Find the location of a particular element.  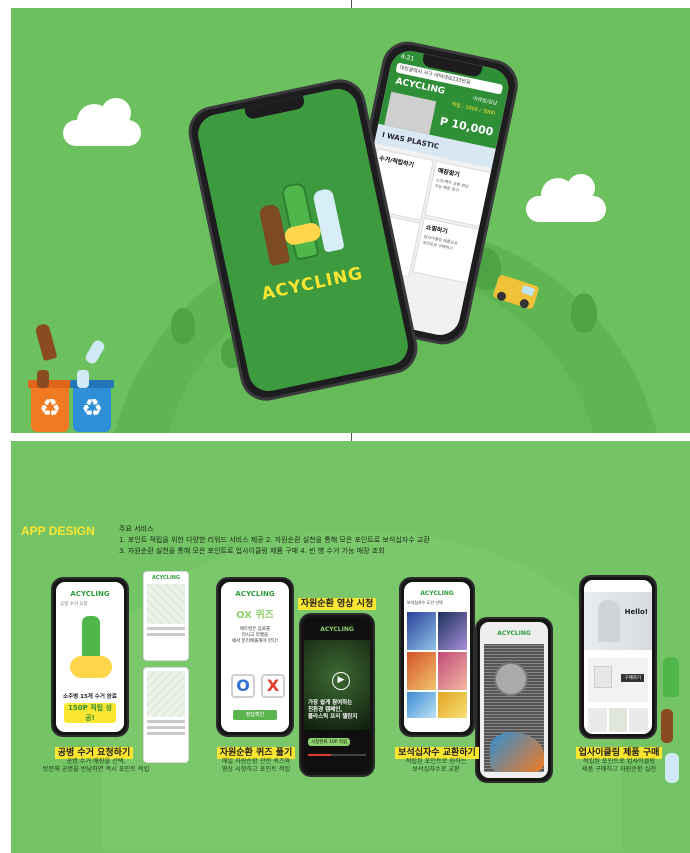

services-title: 주요 서비스 is located at coordinates (136, 529).